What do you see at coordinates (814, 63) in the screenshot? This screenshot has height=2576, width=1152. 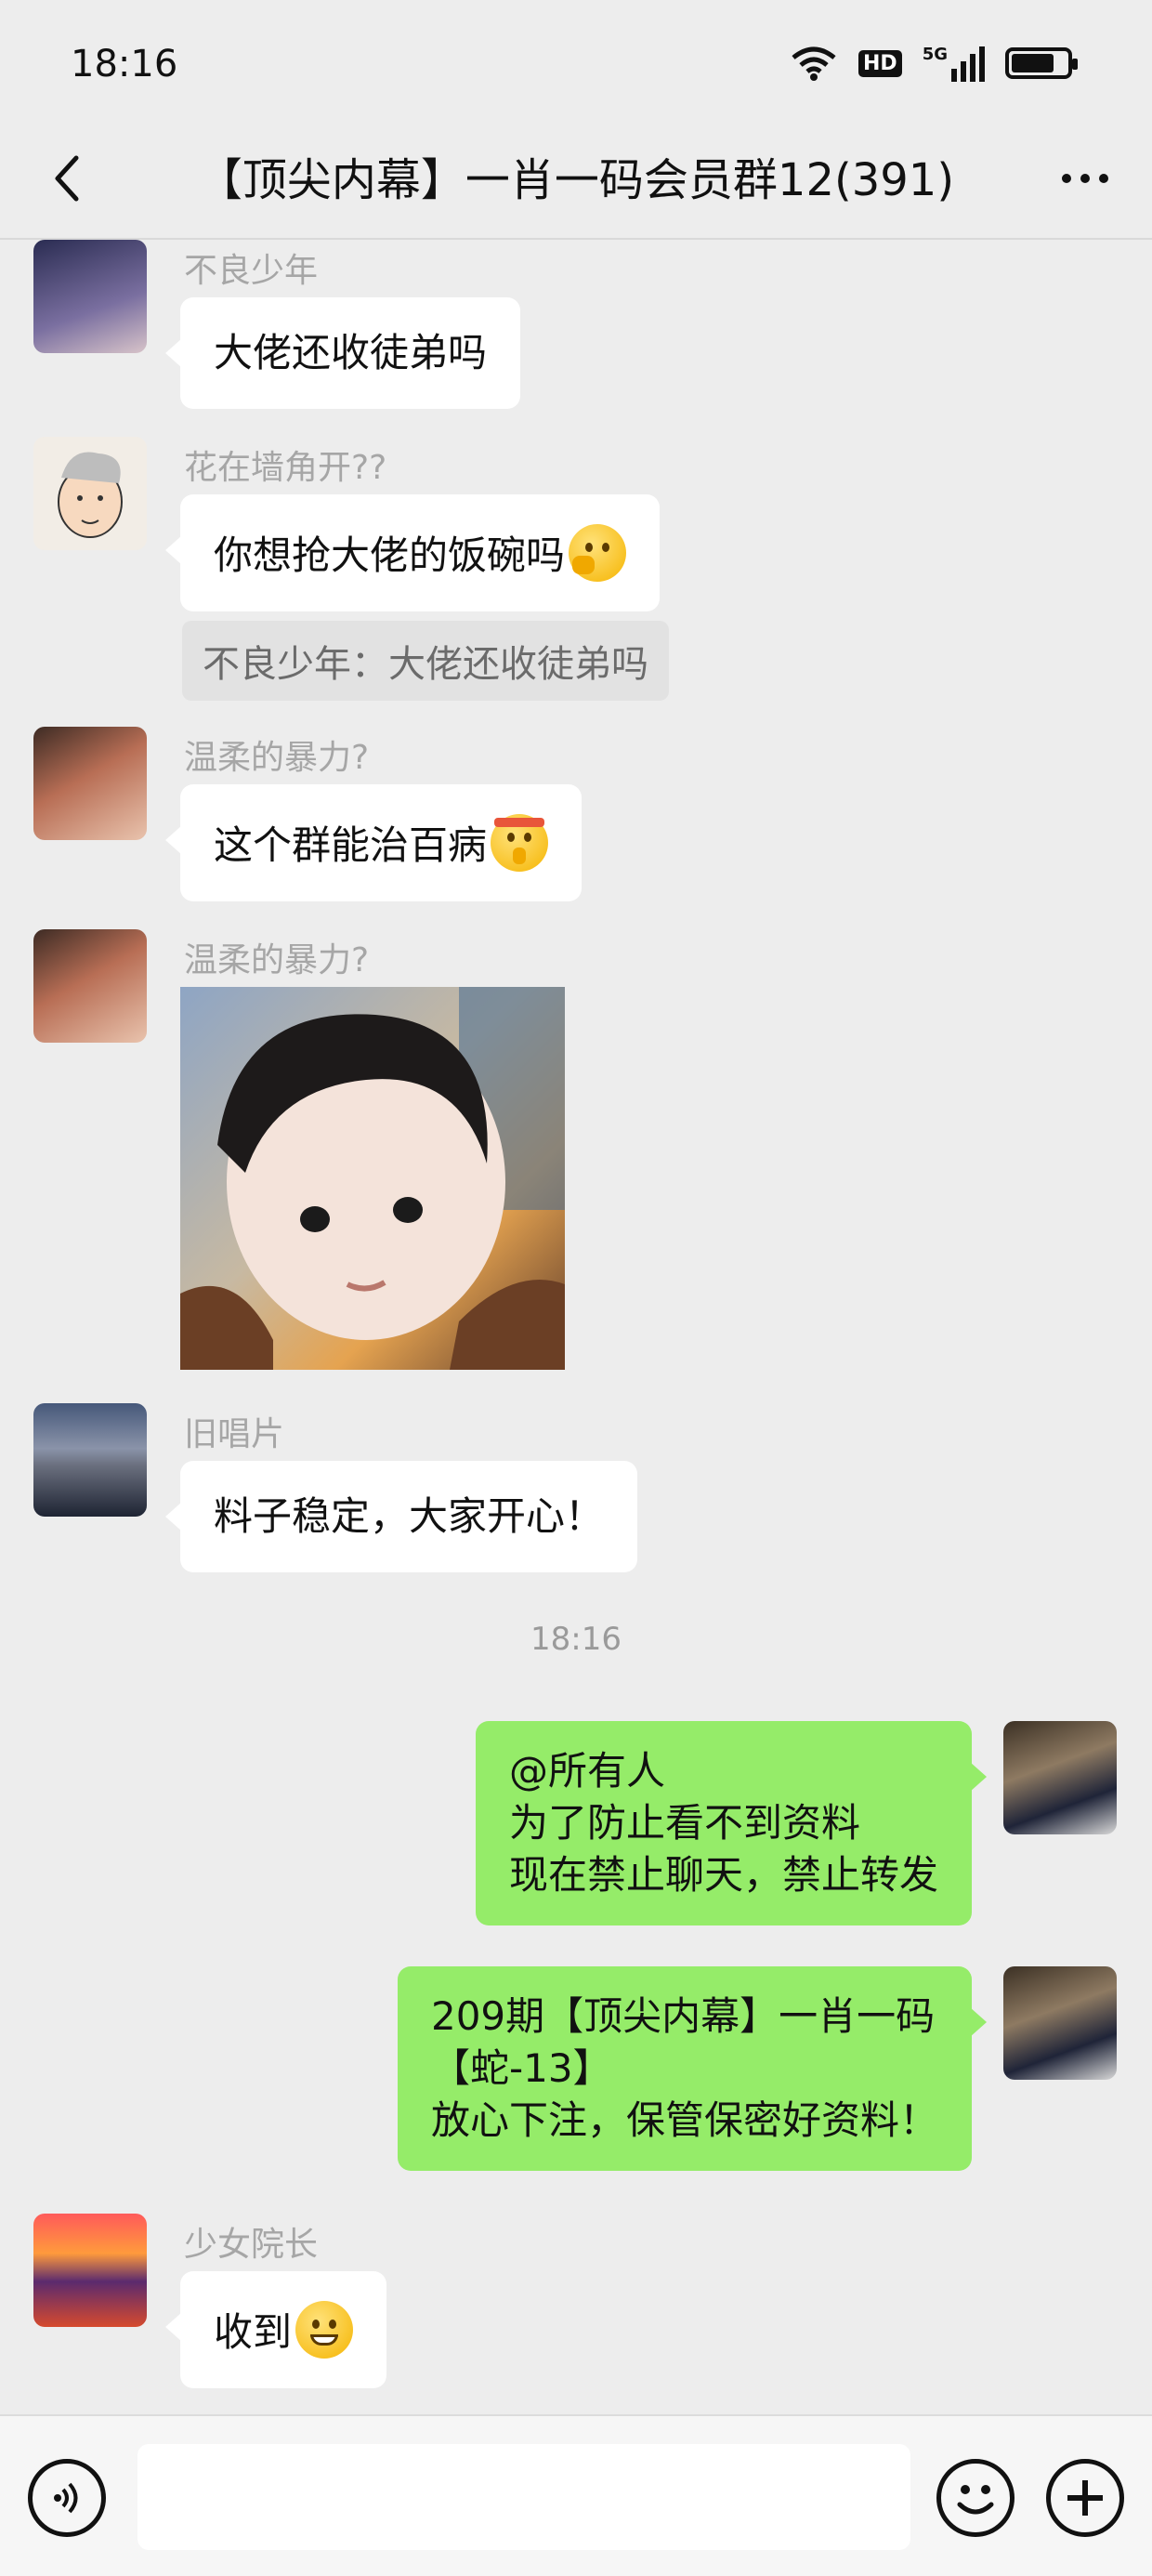 I see `wifi-icon` at bounding box center [814, 63].